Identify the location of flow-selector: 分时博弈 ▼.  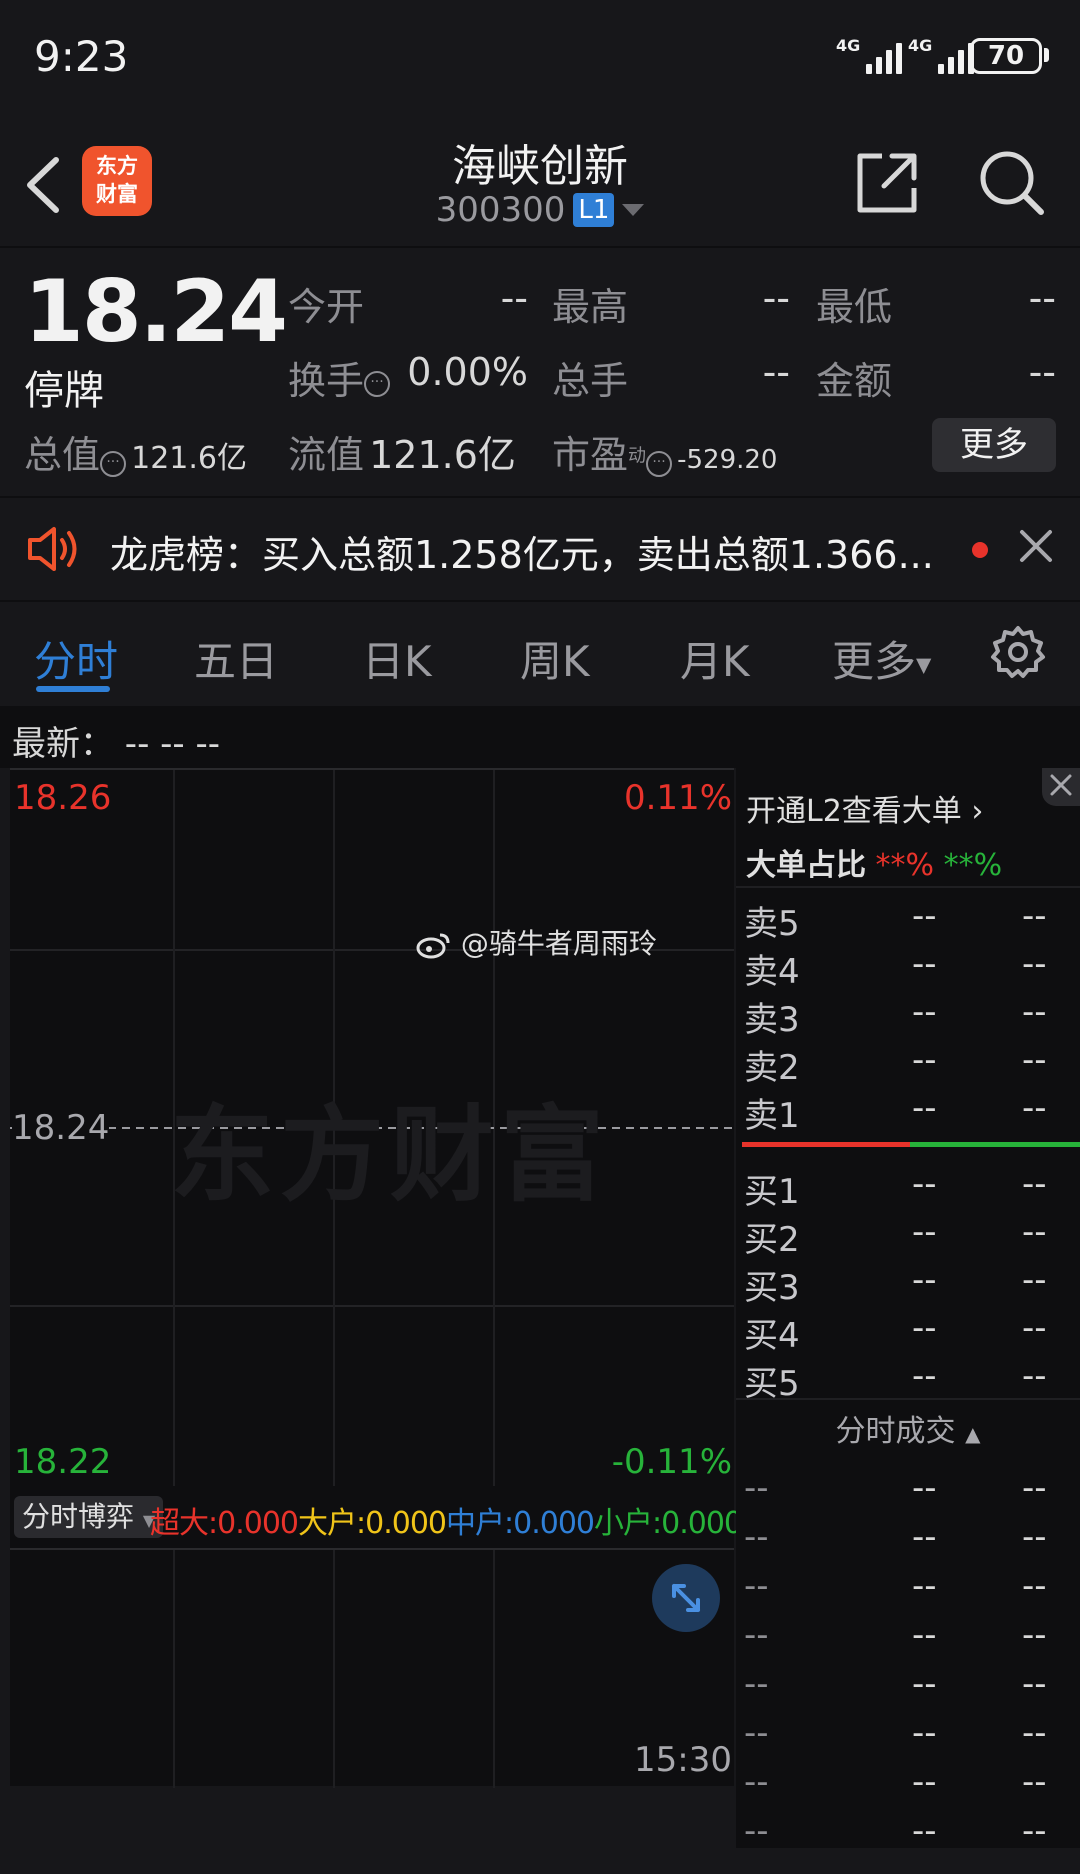
(89, 1517).